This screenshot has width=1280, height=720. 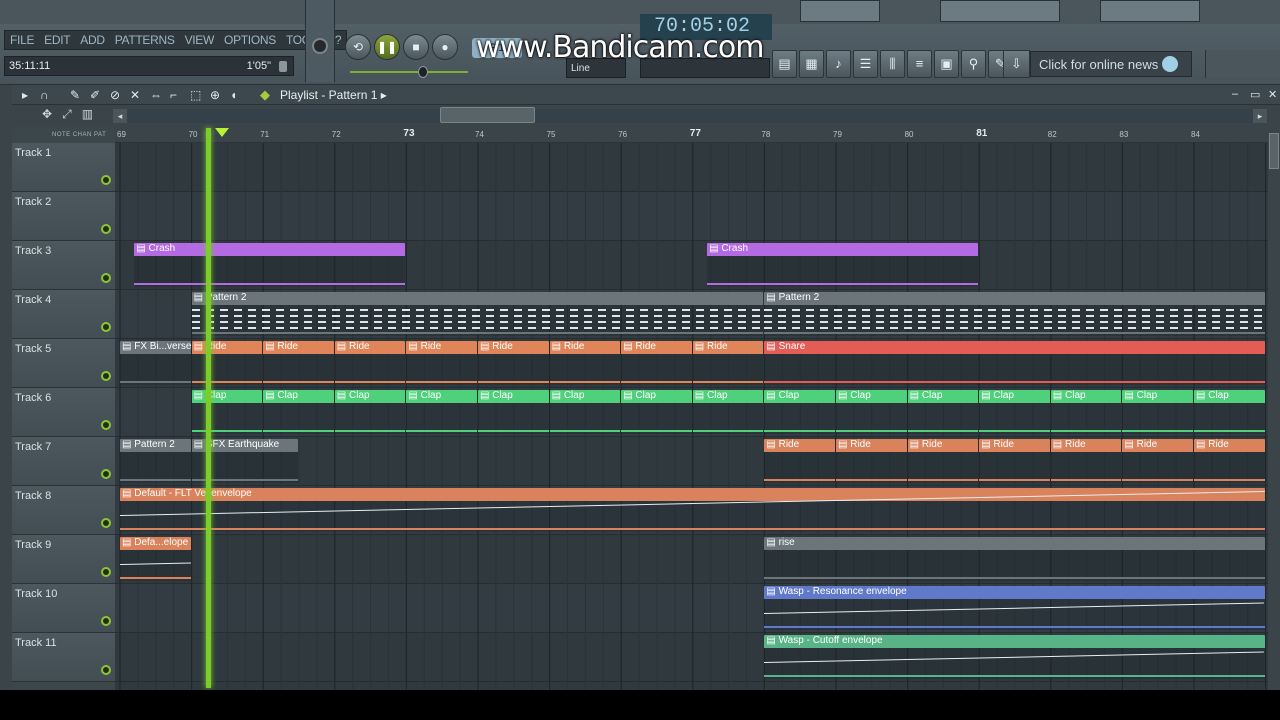 I want to click on maximize-icon: ▭, so click(x=1255, y=94).